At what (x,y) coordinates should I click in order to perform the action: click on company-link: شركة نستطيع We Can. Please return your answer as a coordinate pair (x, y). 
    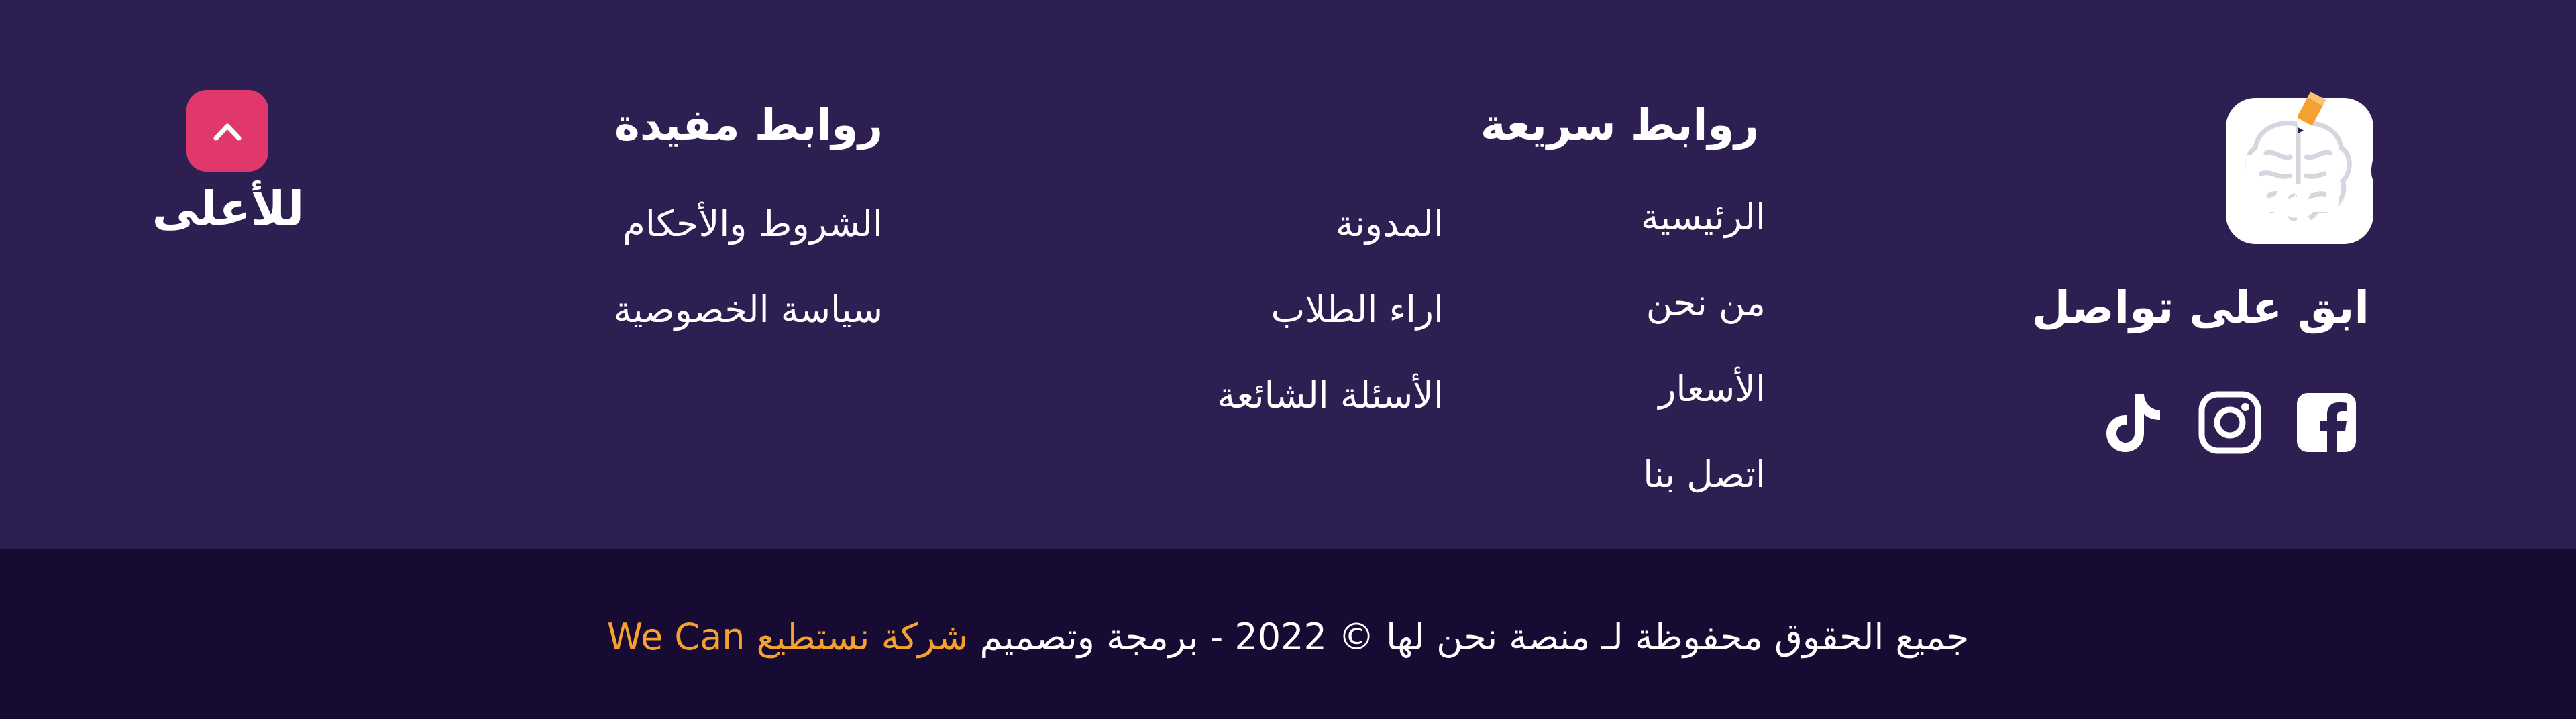
    Looking at the image, I should click on (788, 637).